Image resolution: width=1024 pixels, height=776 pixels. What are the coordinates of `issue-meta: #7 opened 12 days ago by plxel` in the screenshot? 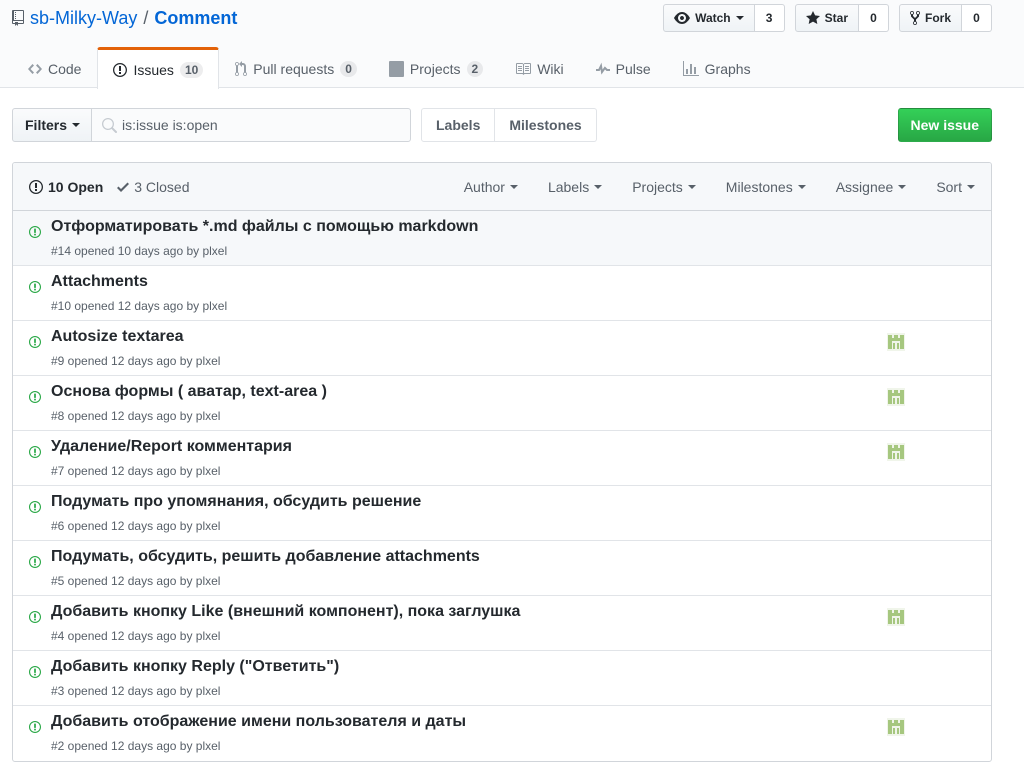 It's located at (136, 471).